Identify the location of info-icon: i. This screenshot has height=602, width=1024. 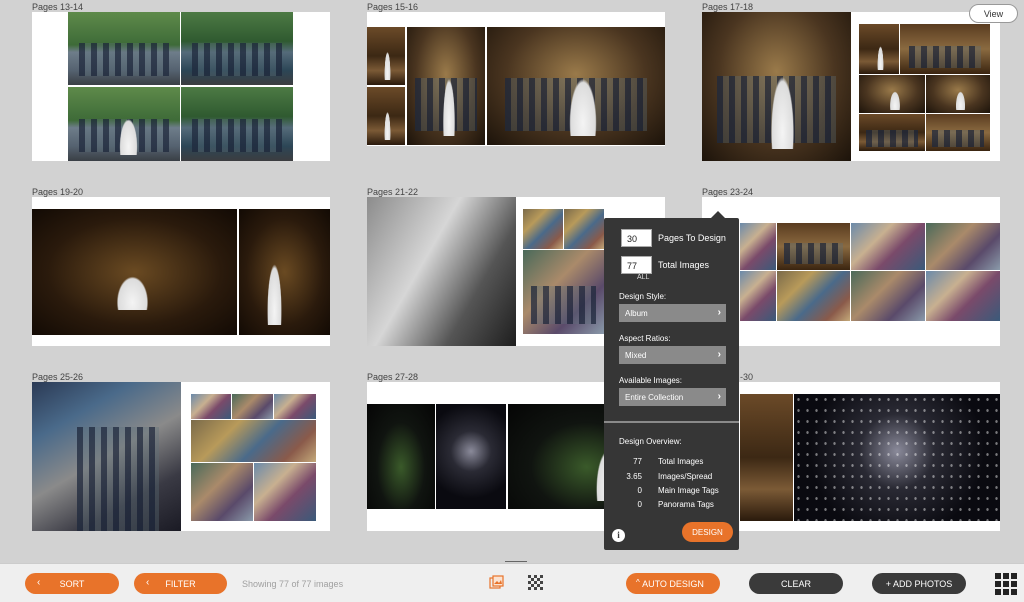
(618, 535).